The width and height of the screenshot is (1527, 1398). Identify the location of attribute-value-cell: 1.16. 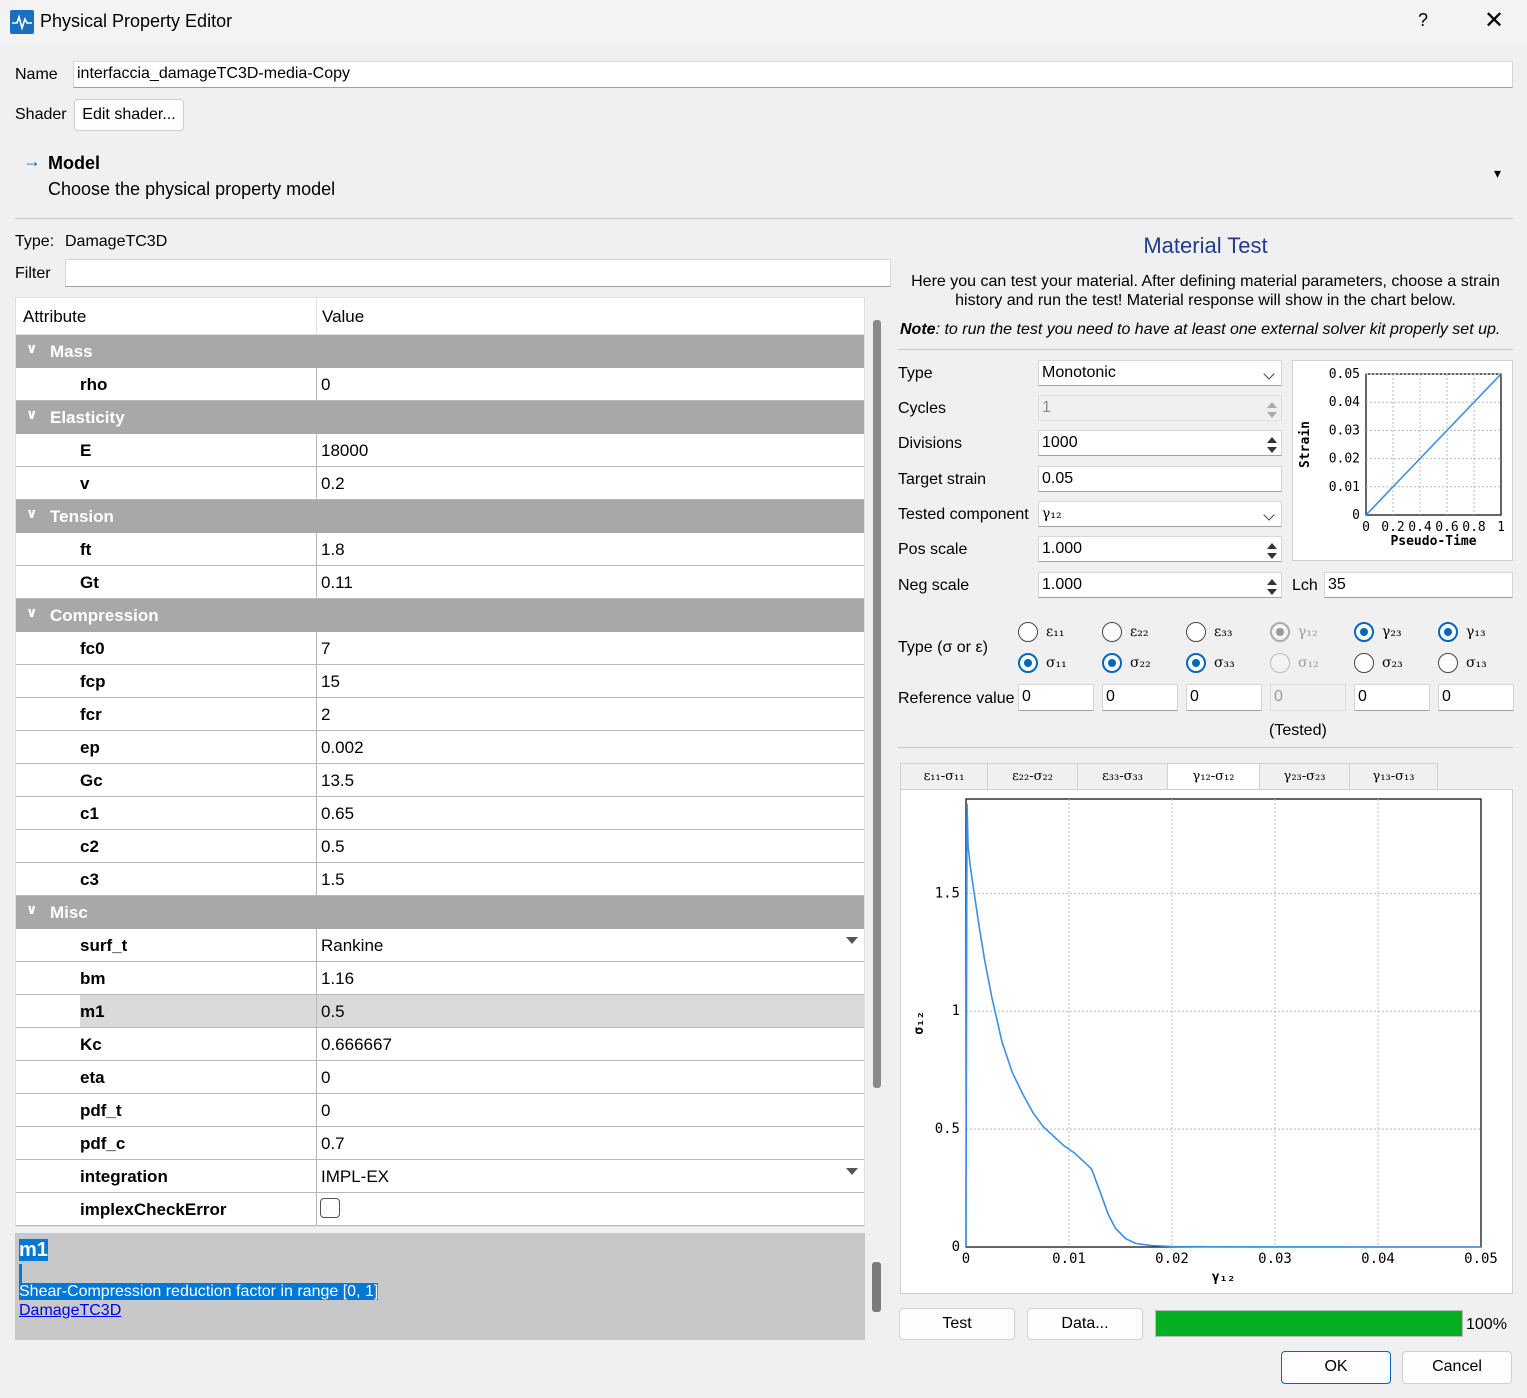
(590, 978).